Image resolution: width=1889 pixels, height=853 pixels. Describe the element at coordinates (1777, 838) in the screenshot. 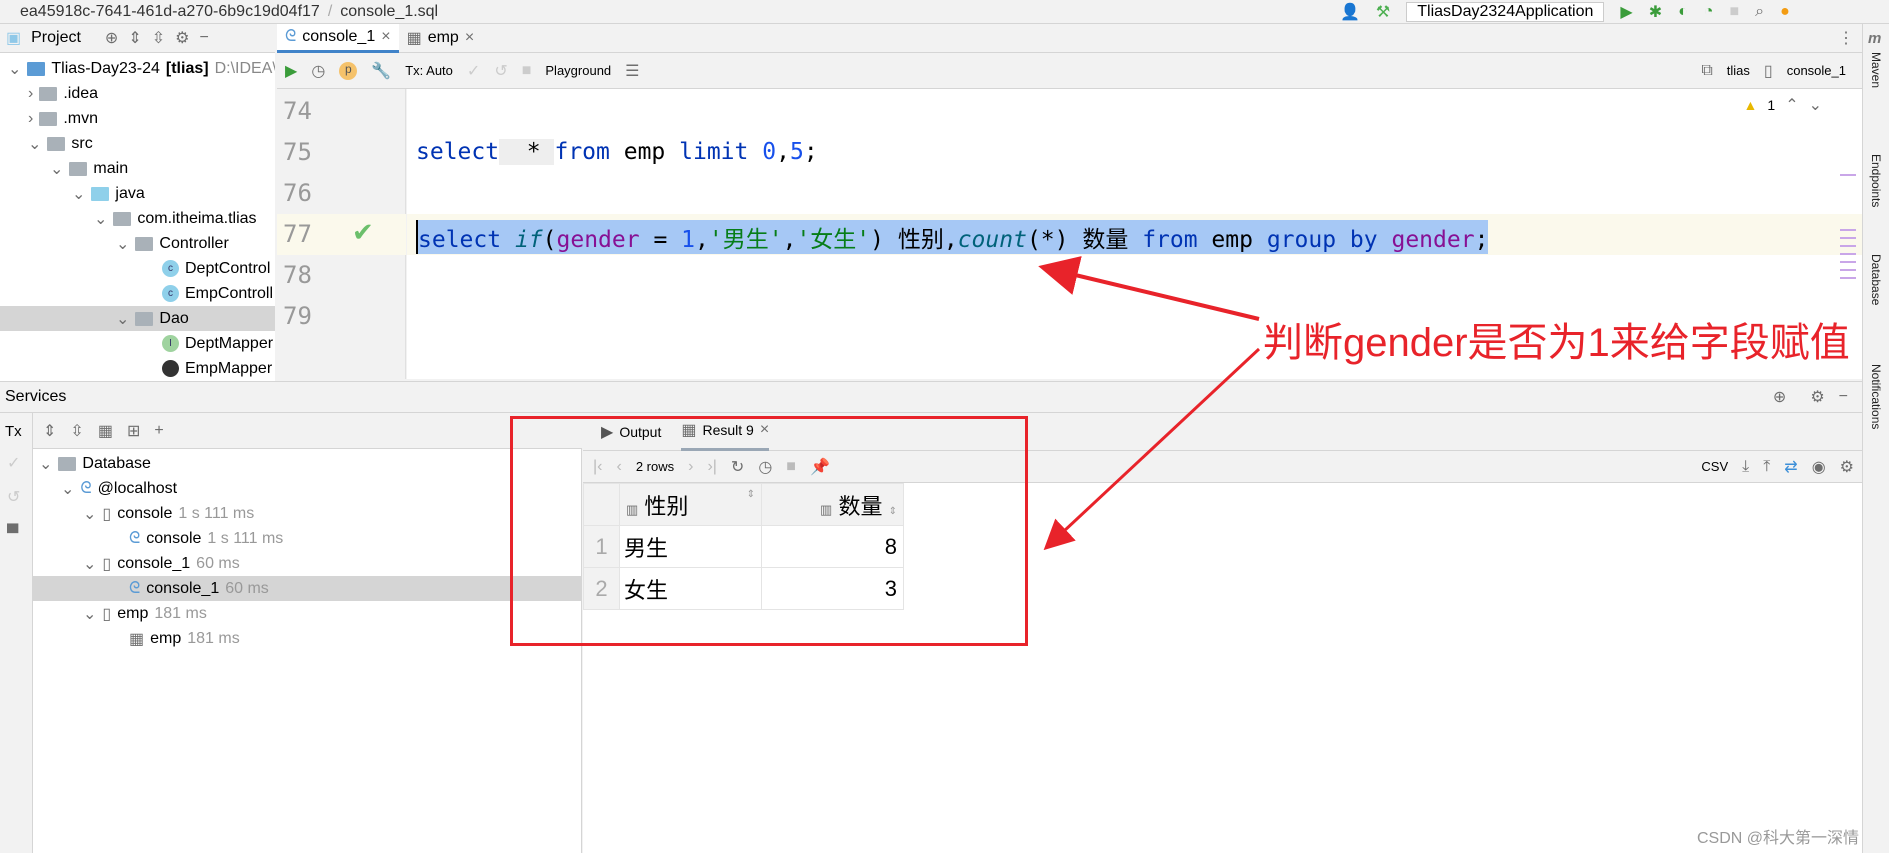

I see `watermark: CSDN @科大第一深情` at that location.